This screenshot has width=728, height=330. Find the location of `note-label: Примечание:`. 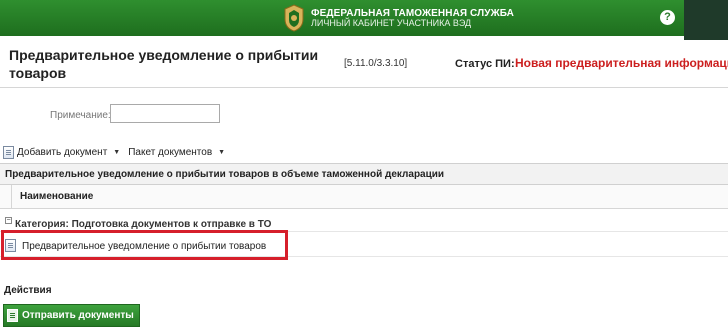

note-label: Примечание: is located at coordinates (80, 115).